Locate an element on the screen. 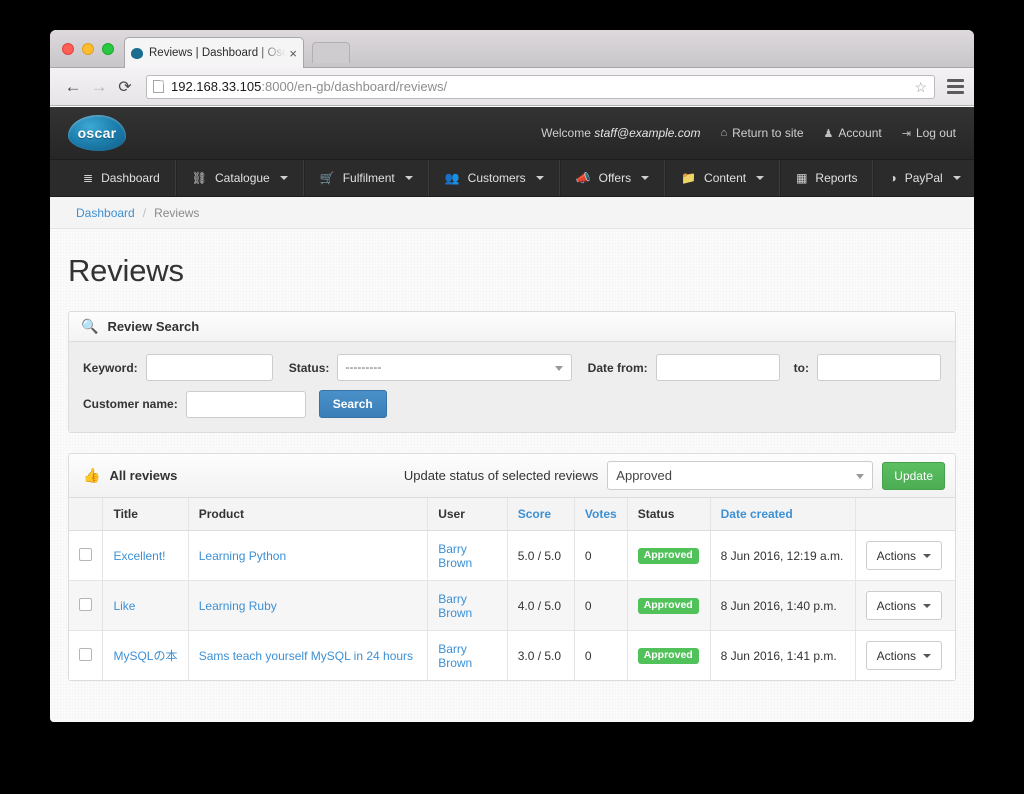 This screenshot has width=1024, height=794. customer-name-input is located at coordinates (245, 404).